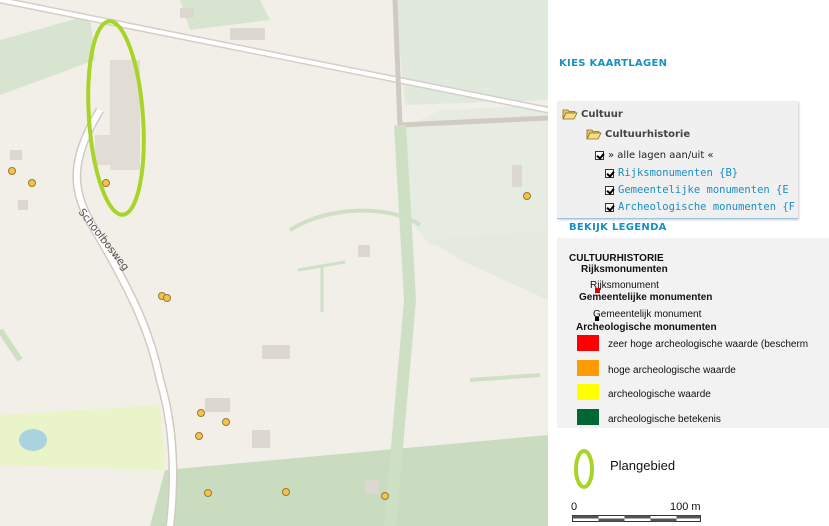  I want to click on tree-item-cultuur: Cultuur, so click(592, 114).